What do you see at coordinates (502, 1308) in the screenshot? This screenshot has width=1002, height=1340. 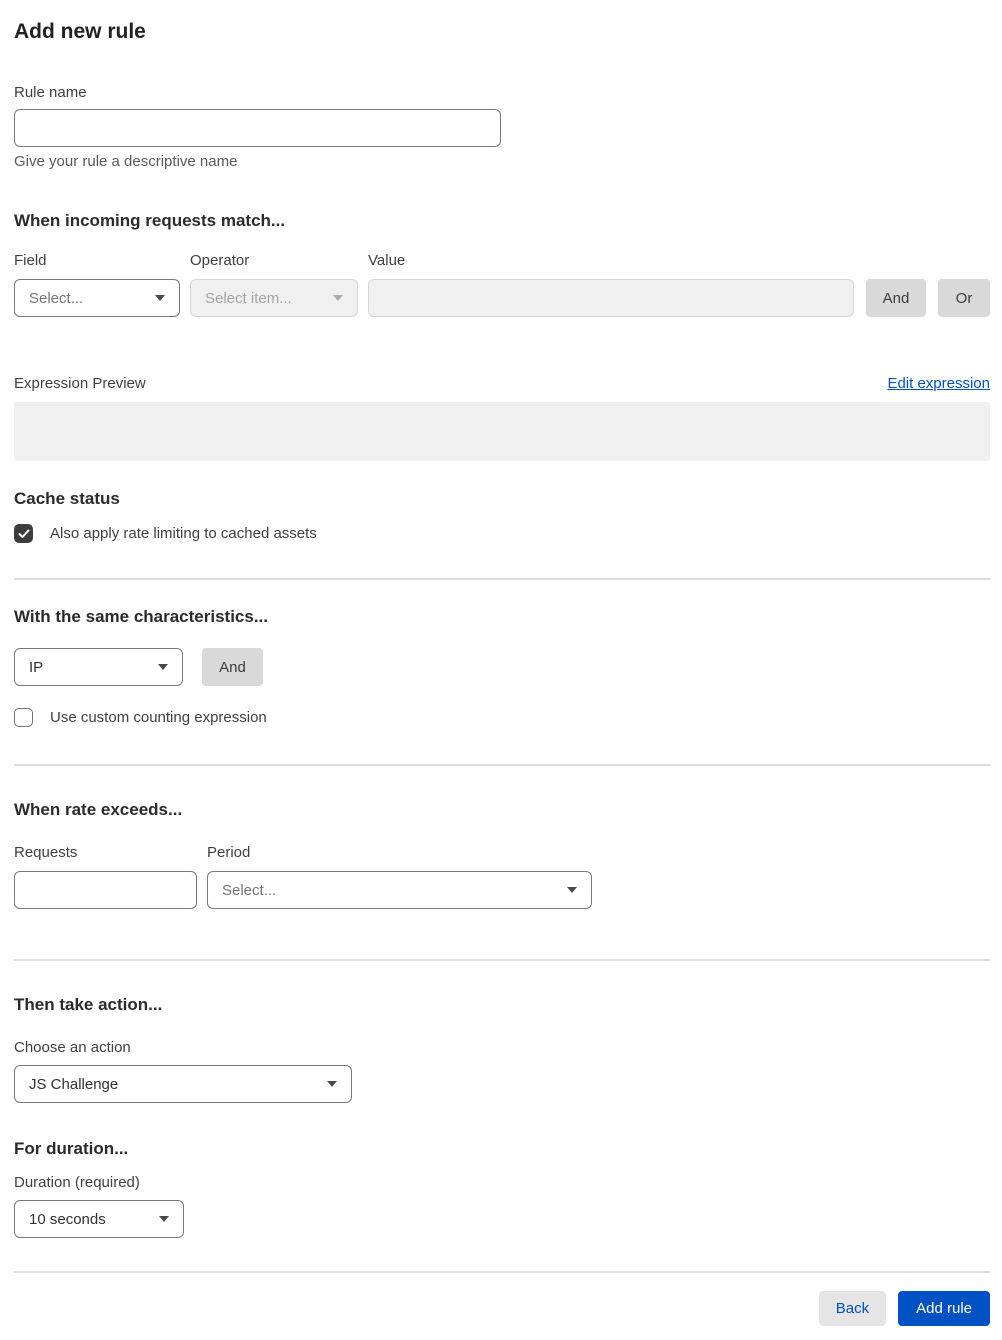 I see `footer-actions: Back Add rule` at bounding box center [502, 1308].